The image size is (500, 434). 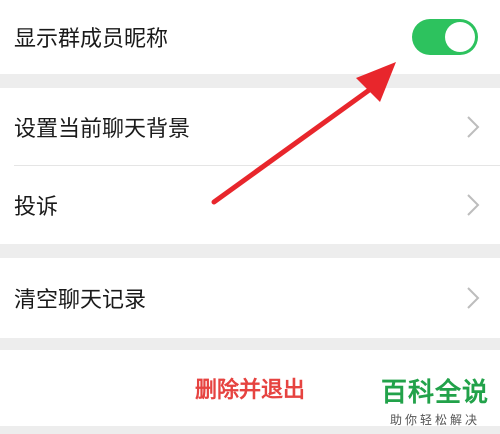 I want to click on show-nickname-label: 显示群成员昵称, so click(x=91, y=39).